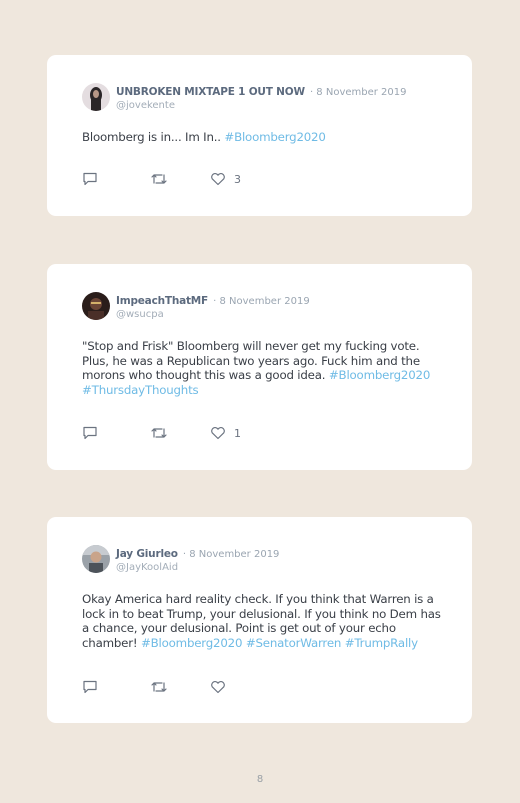  I want to click on hashtag: #ThursdayThoughts, so click(140, 390).